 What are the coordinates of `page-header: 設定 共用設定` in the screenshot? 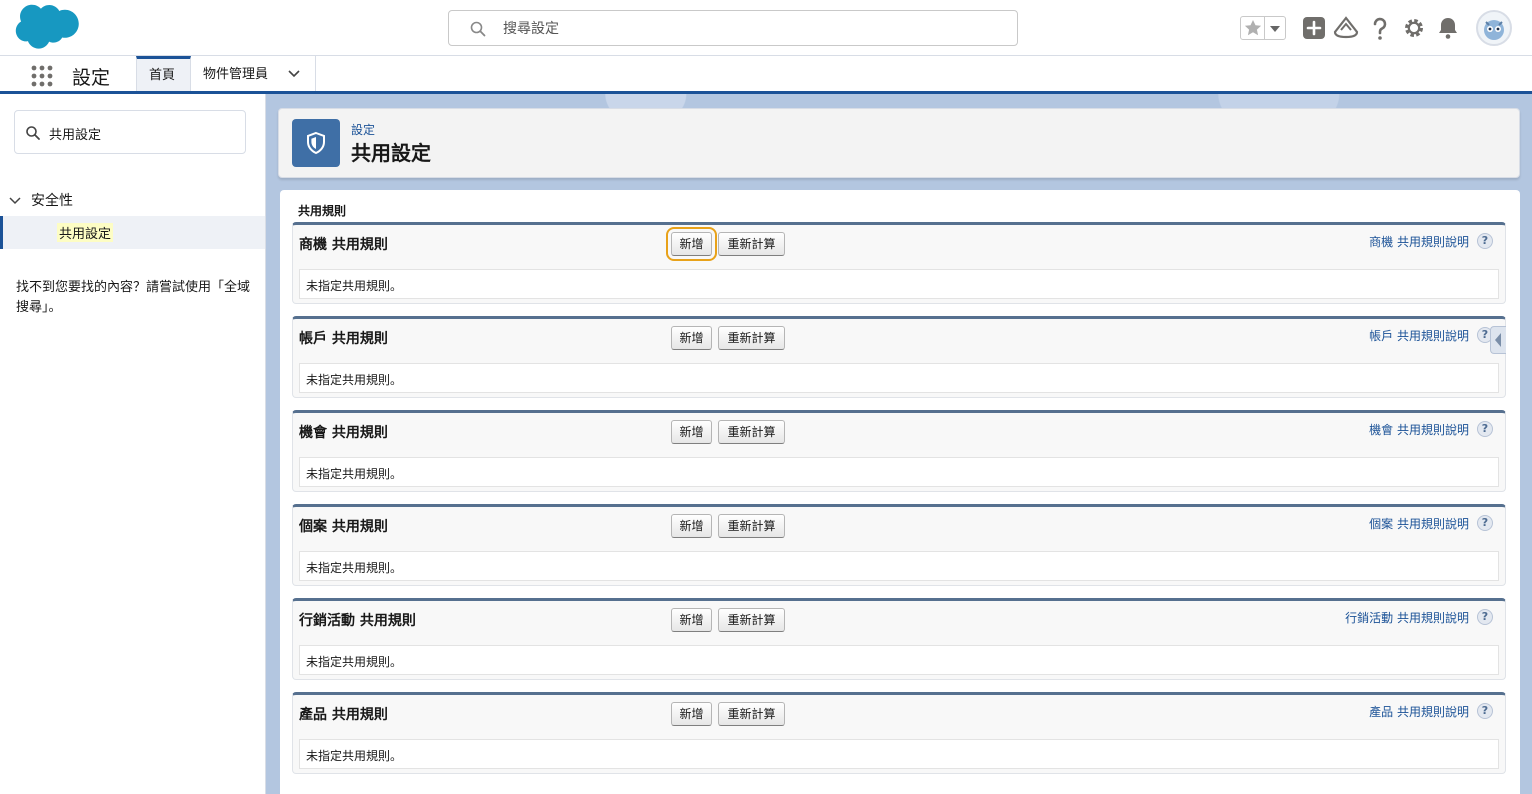 It's located at (899, 143).